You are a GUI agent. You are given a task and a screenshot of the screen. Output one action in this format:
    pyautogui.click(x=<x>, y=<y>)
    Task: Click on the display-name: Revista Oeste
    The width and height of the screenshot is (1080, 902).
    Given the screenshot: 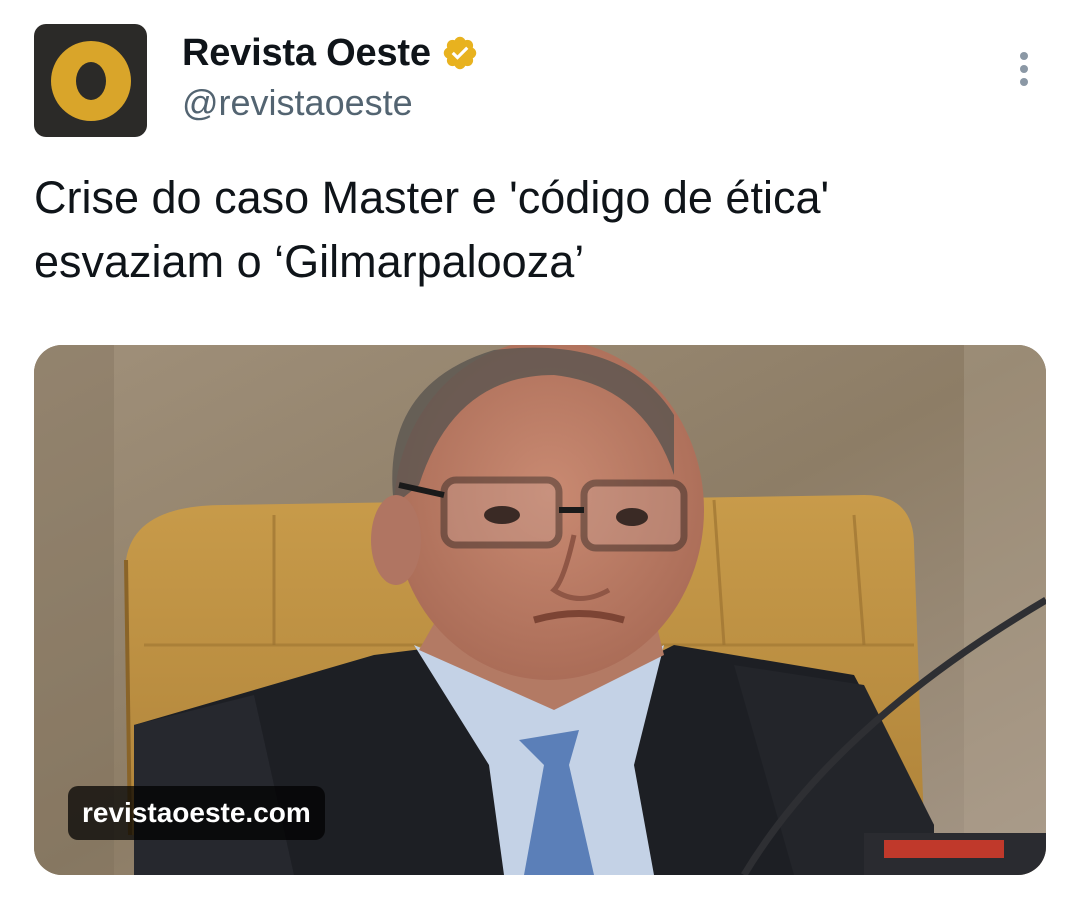 What is the action you would take?
    pyautogui.click(x=306, y=53)
    